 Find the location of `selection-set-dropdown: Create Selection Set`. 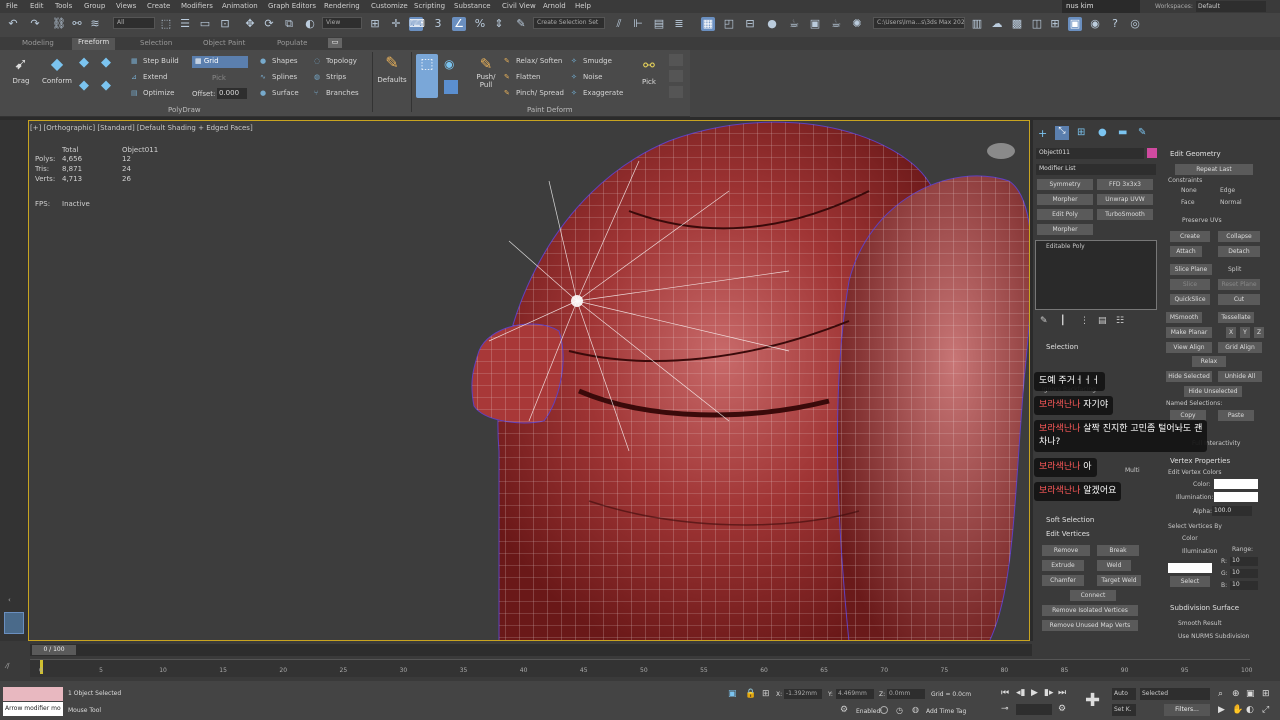

selection-set-dropdown: Create Selection Set is located at coordinates (569, 23).